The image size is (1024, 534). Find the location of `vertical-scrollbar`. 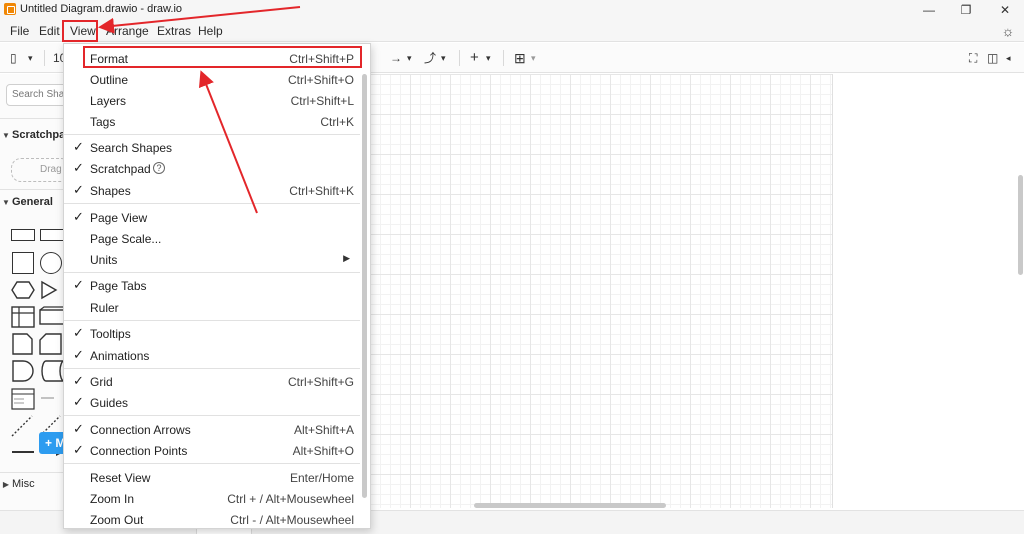

vertical-scrollbar is located at coordinates (1020, 225).